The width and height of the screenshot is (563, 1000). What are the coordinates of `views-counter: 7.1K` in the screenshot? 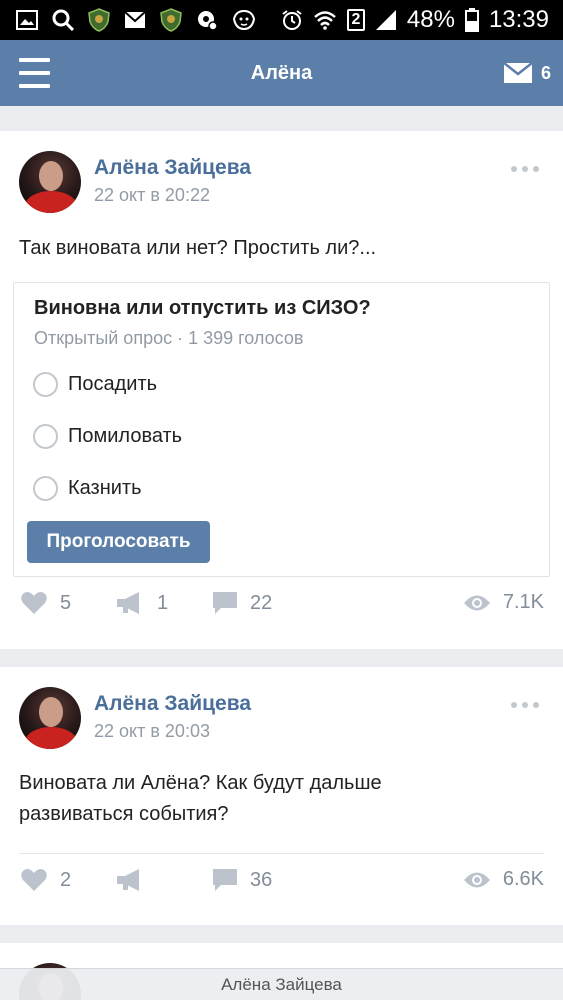 It's located at (503, 602).